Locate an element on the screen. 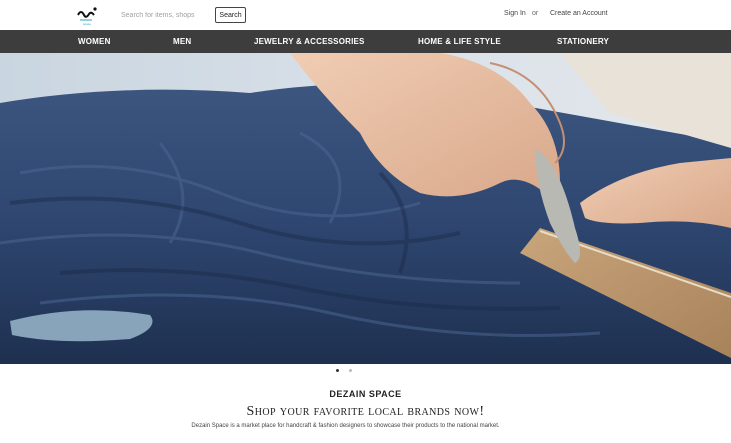 The height and width of the screenshot is (443, 731). nav-item-women: WOMEN is located at coordinates (94, 41).